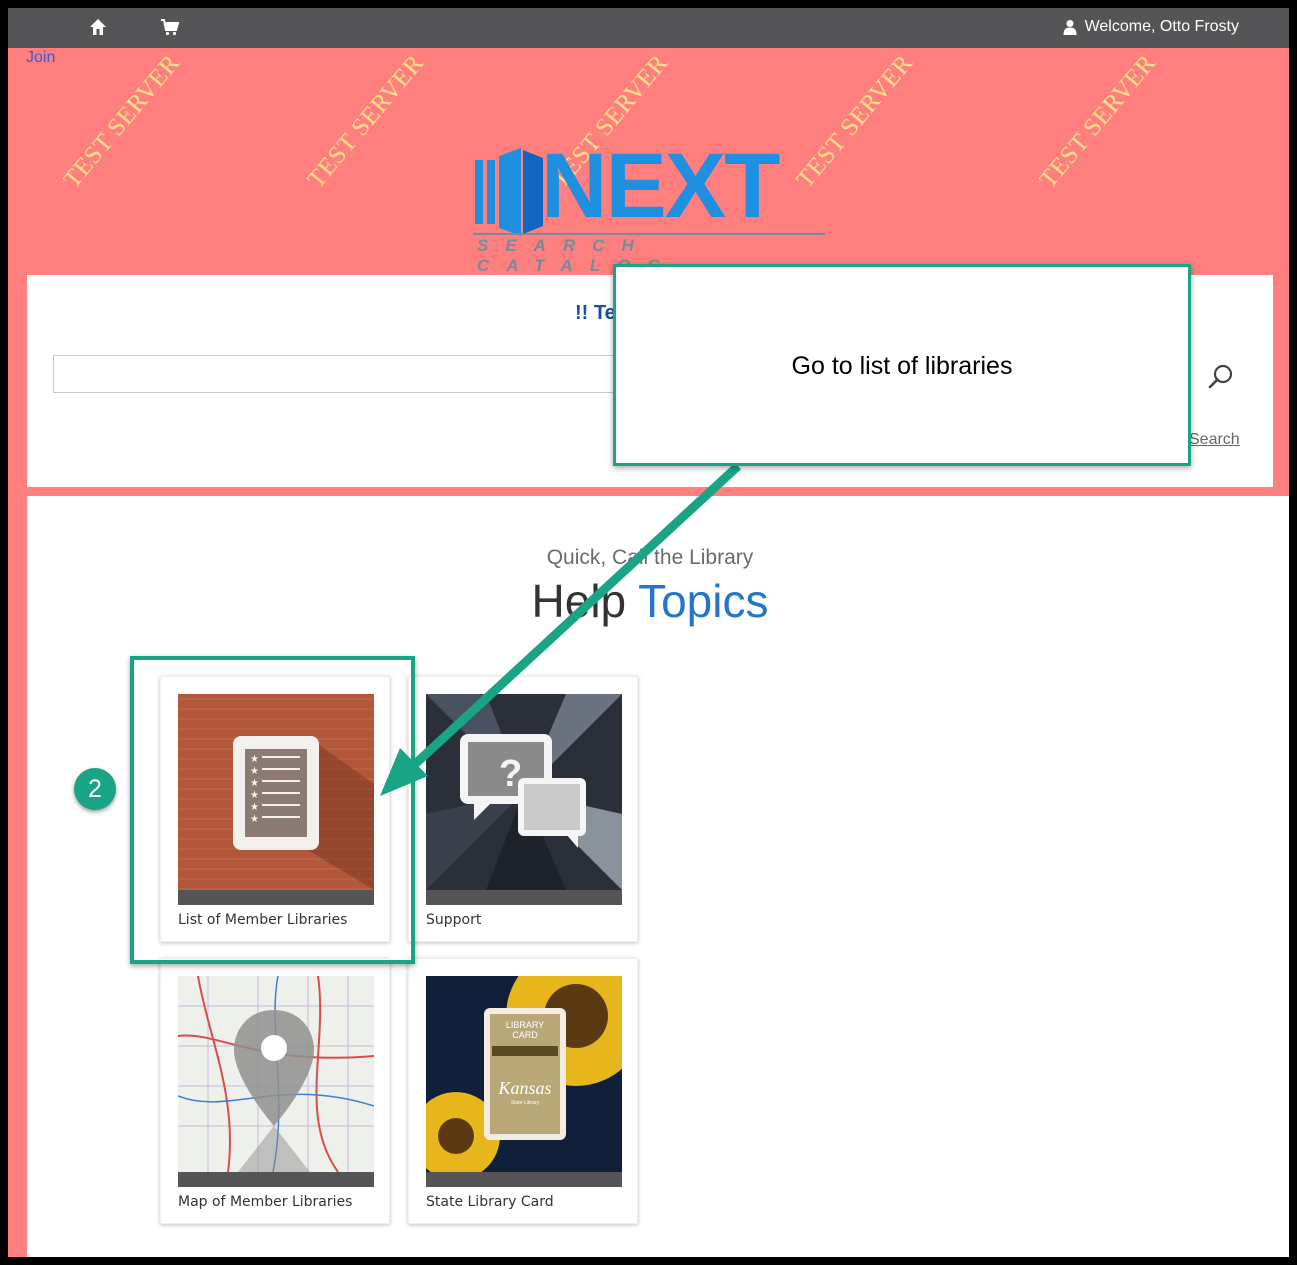  I want to click on watermark-1: TEST SERVER, so click(122, 121).